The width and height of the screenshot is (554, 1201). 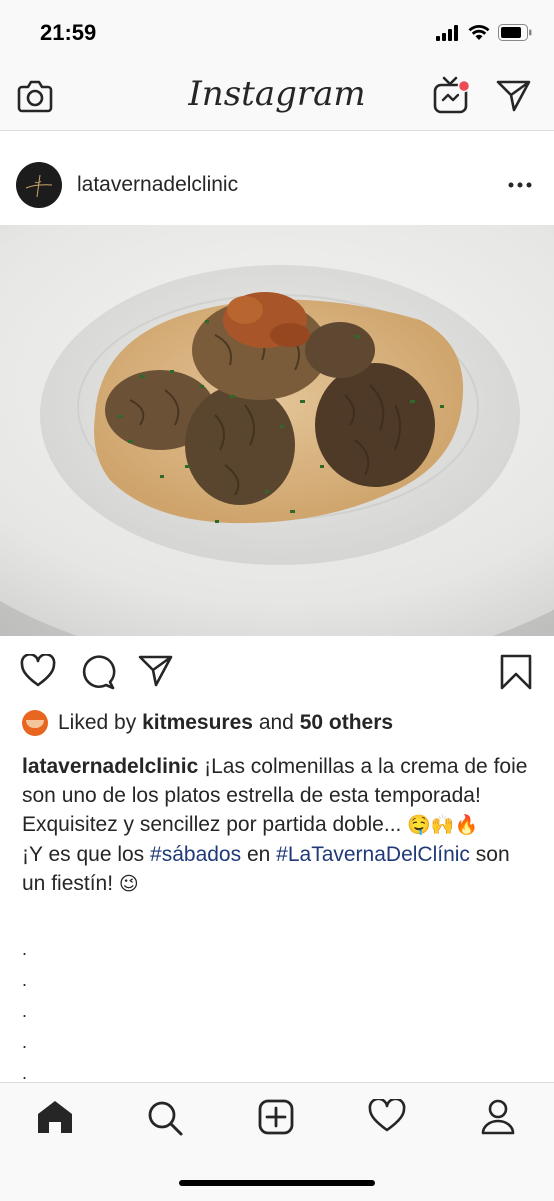 I want to click on new-post-icon, so click(x=276, y=1117).